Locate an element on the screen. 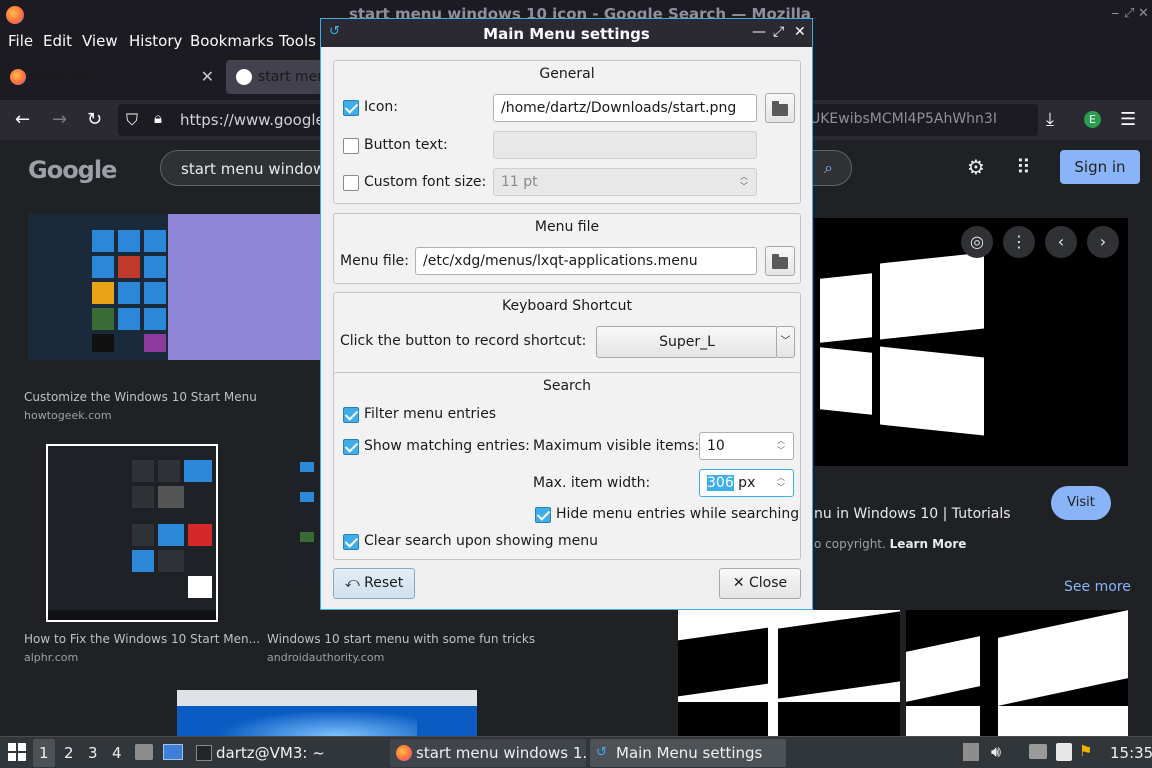  shield-icon: ⛉ is located at coordinates (132, 120).